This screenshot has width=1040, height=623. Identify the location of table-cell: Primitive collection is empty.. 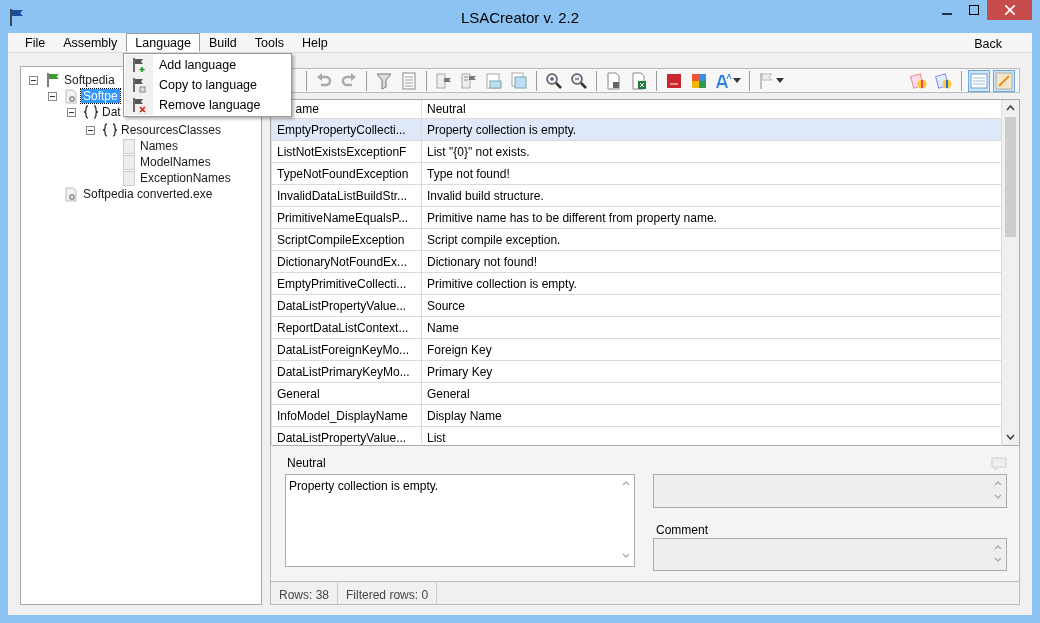
(711, 283).